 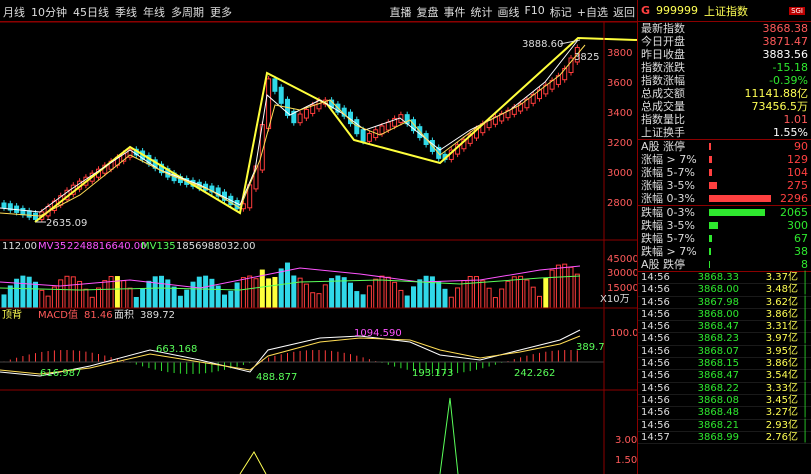 What do you see at coordinates (677, 10) in the screenshot?
I see `index-code: 999999` at bounding box center [677, 10].